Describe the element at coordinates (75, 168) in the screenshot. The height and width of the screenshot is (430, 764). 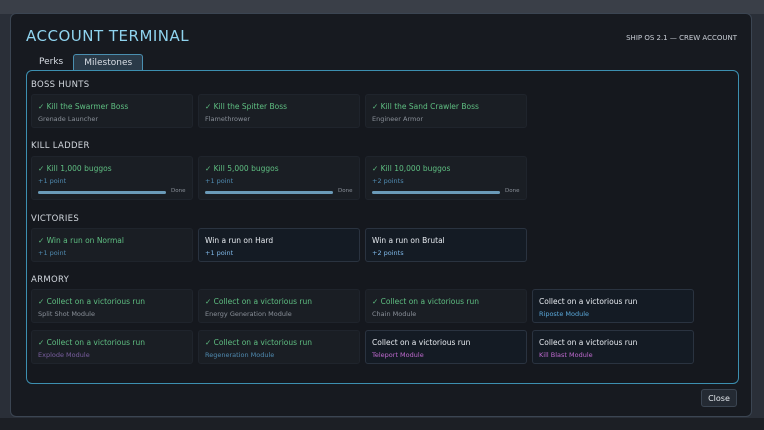
I see `milestone-title: ✓ Kill 1,000 buggos` at that location.